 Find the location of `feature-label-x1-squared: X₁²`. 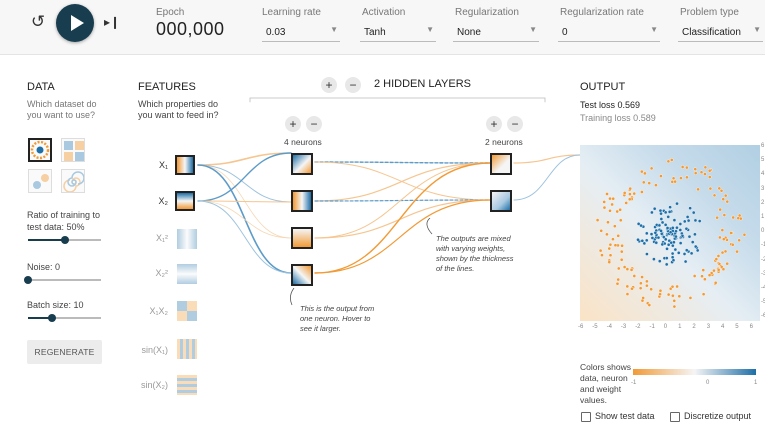

feature-label-x1-squared: X₁² is located at coordinates (161, 238).